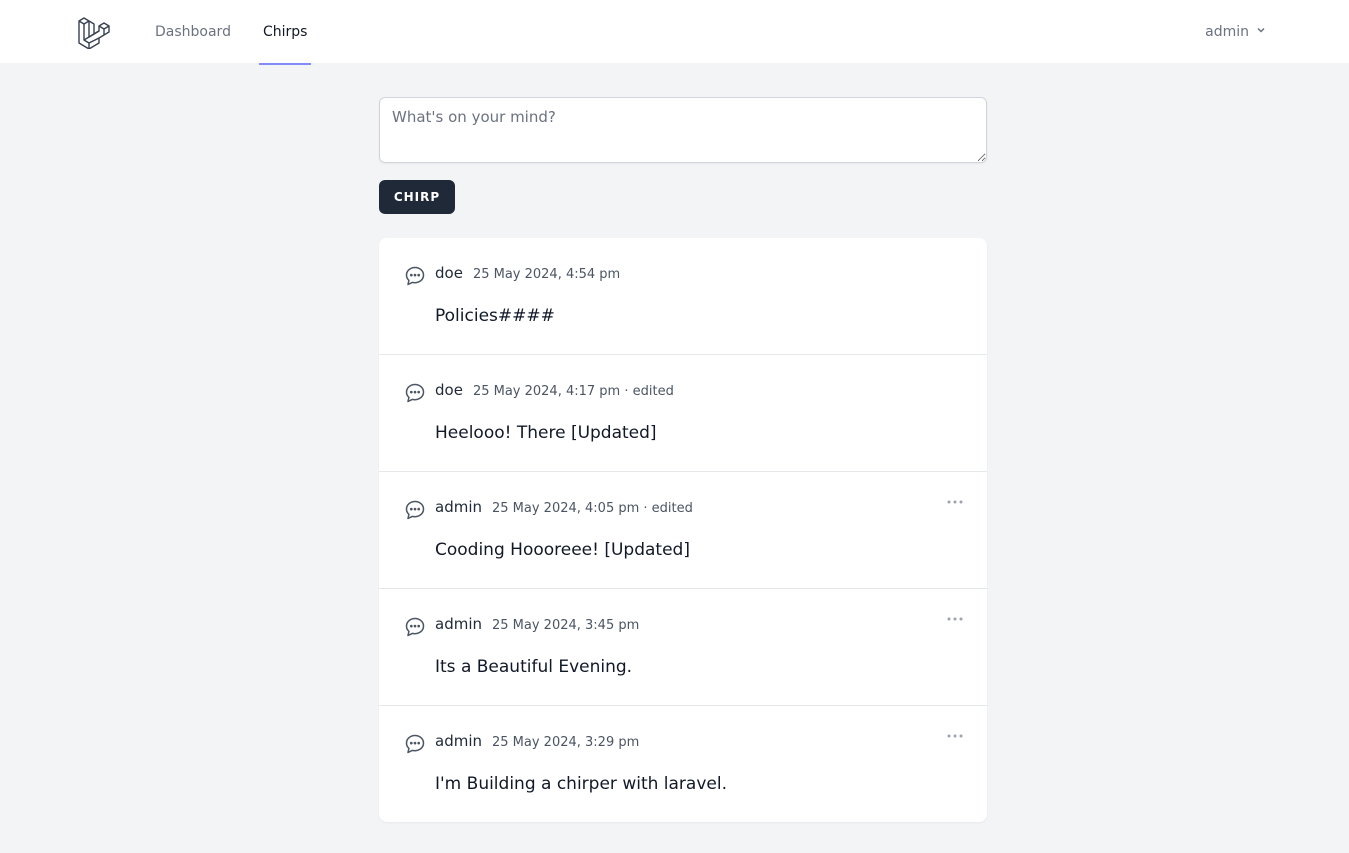 The image size is (1349, 853). Describe the element at coordinates (94, 32) in the screenshot. I see `laravel-logo-icon` at that location.